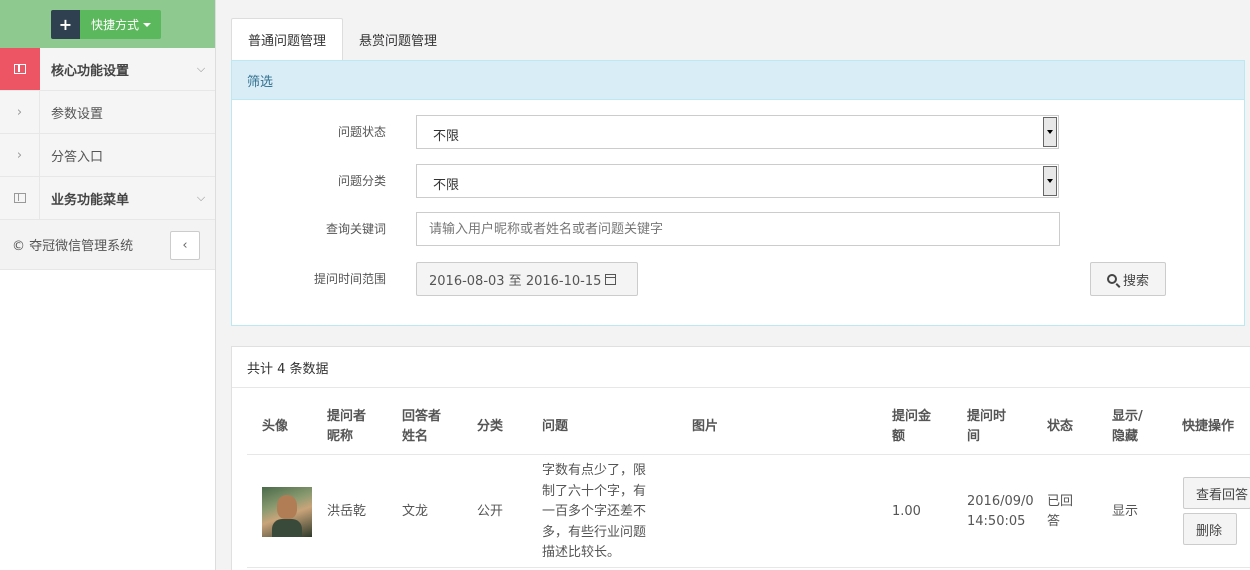 This screenshot has width=1250, height=570. I want to click on copyright-text: © 夺冠微信管理系统, so click(73, 246).